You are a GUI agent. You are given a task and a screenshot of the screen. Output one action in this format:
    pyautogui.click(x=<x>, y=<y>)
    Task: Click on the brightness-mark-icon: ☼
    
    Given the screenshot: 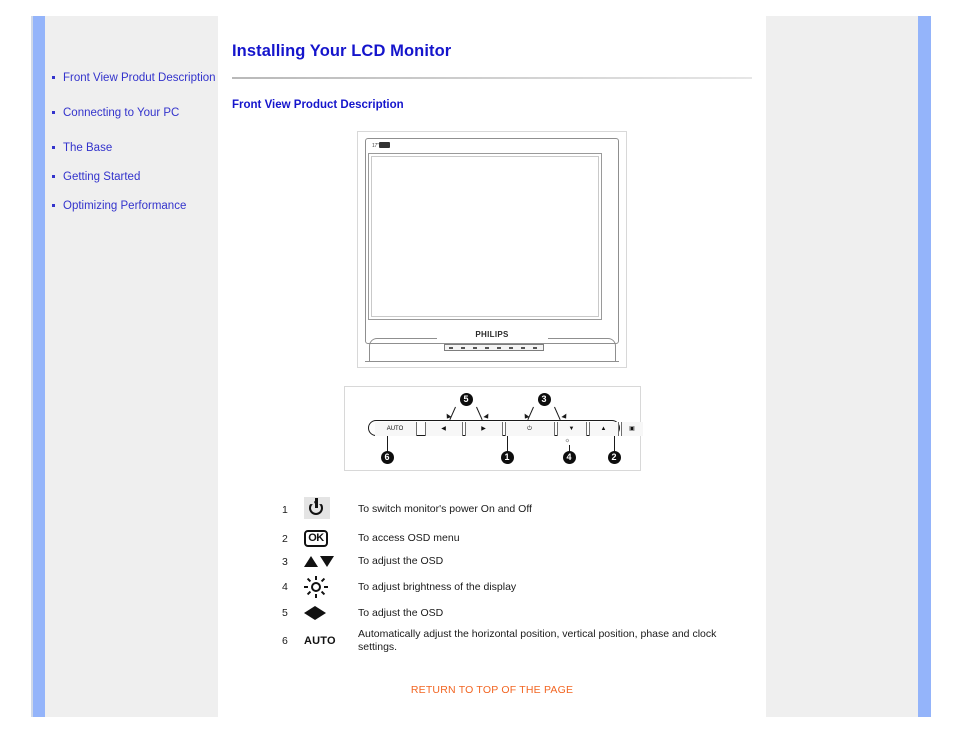 What is the action you would take?
    pyautogui.click(x=567, y=441)
    